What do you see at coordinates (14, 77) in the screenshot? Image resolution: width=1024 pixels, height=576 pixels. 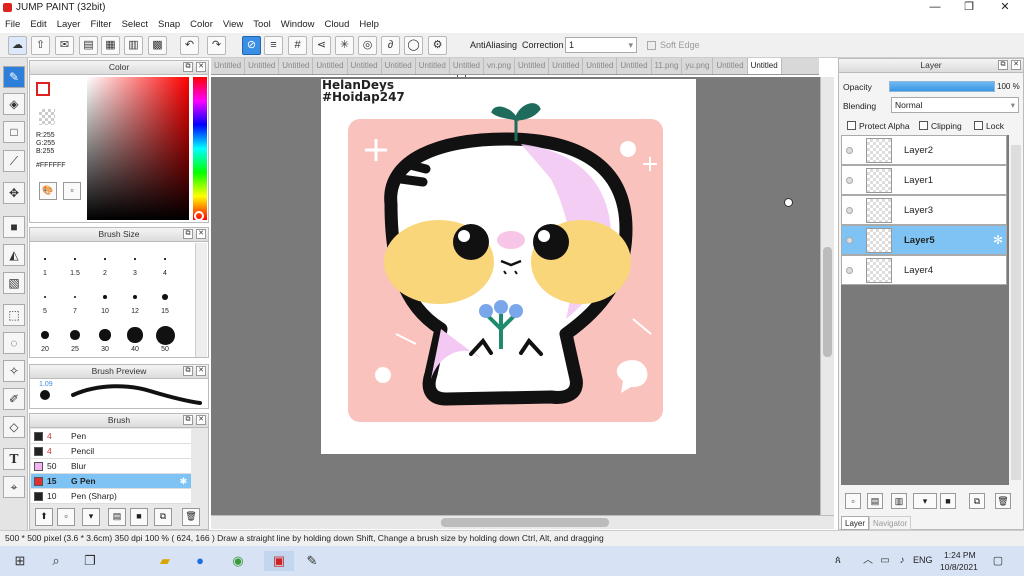 I see `pen-tool-icon: ✎` at bounding box center [14, 77].